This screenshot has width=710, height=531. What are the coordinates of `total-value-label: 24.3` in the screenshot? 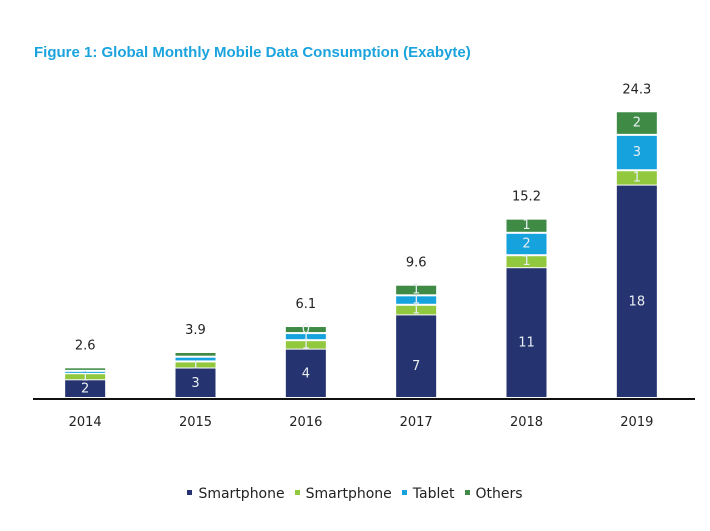 It's located at (636, 89).